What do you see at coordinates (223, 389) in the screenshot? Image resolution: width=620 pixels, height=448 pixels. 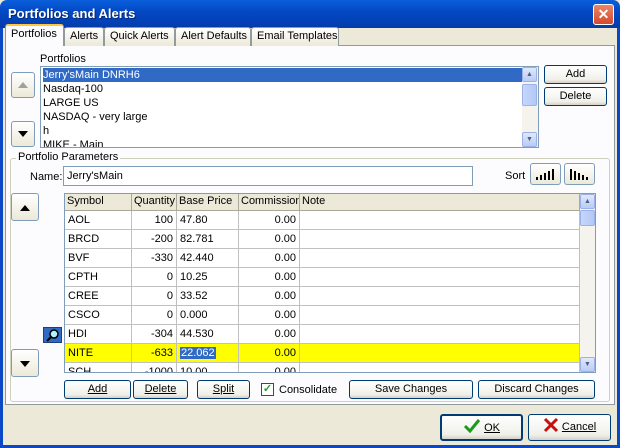 I see `split-button: Split` at bounding box center [223, 389].